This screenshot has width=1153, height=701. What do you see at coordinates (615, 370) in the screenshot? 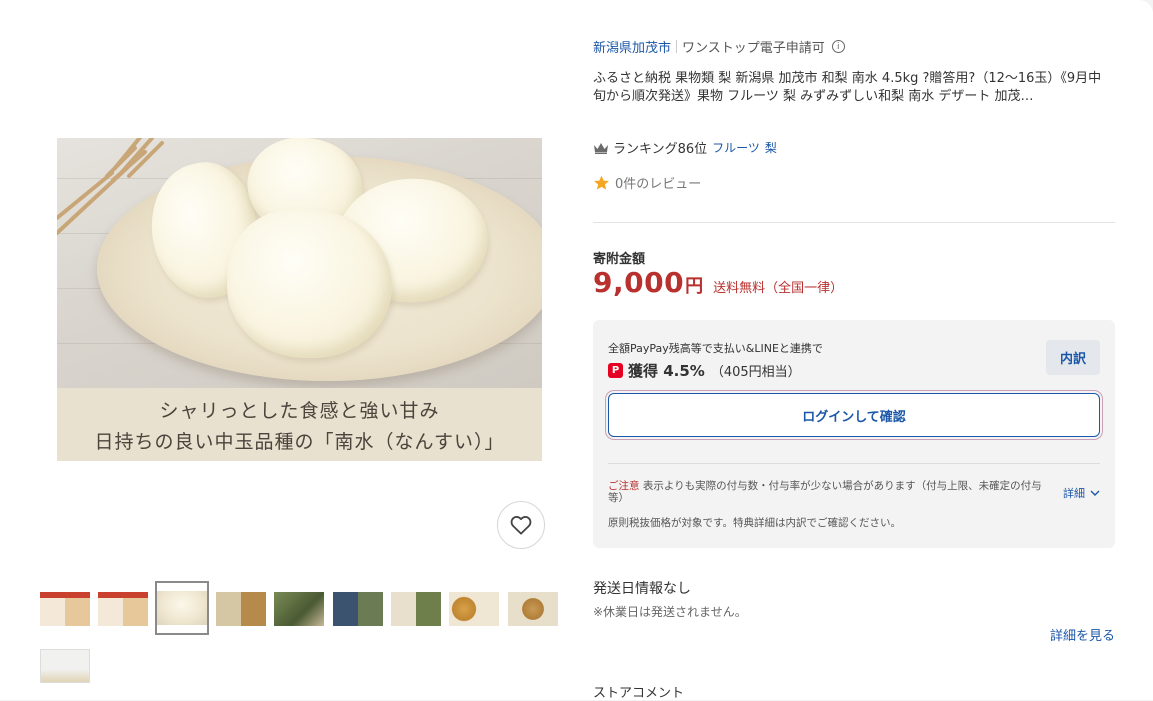
I see `paypay-icon: P` at bounding box center [615, 370].